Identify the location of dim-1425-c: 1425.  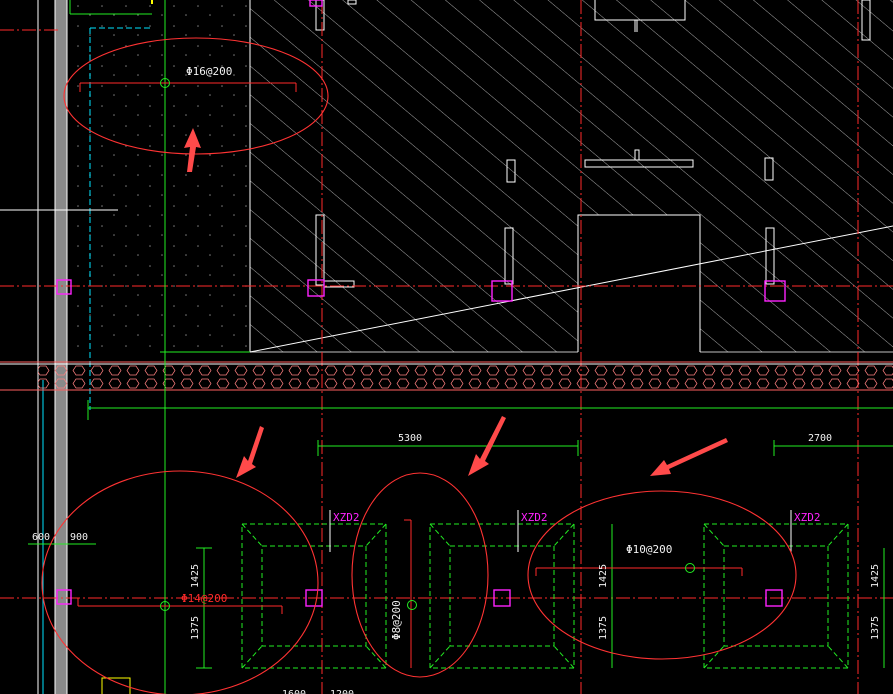
(875, 576).